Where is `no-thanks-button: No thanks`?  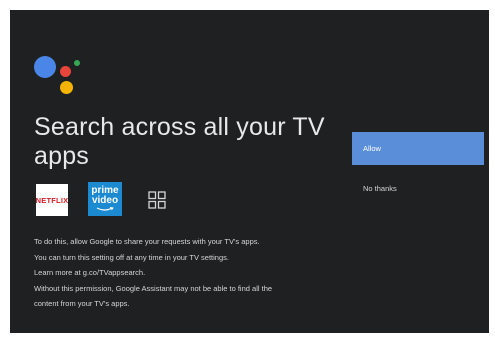 no-thanks-button: No thanks is located at coordinates (418, 188).